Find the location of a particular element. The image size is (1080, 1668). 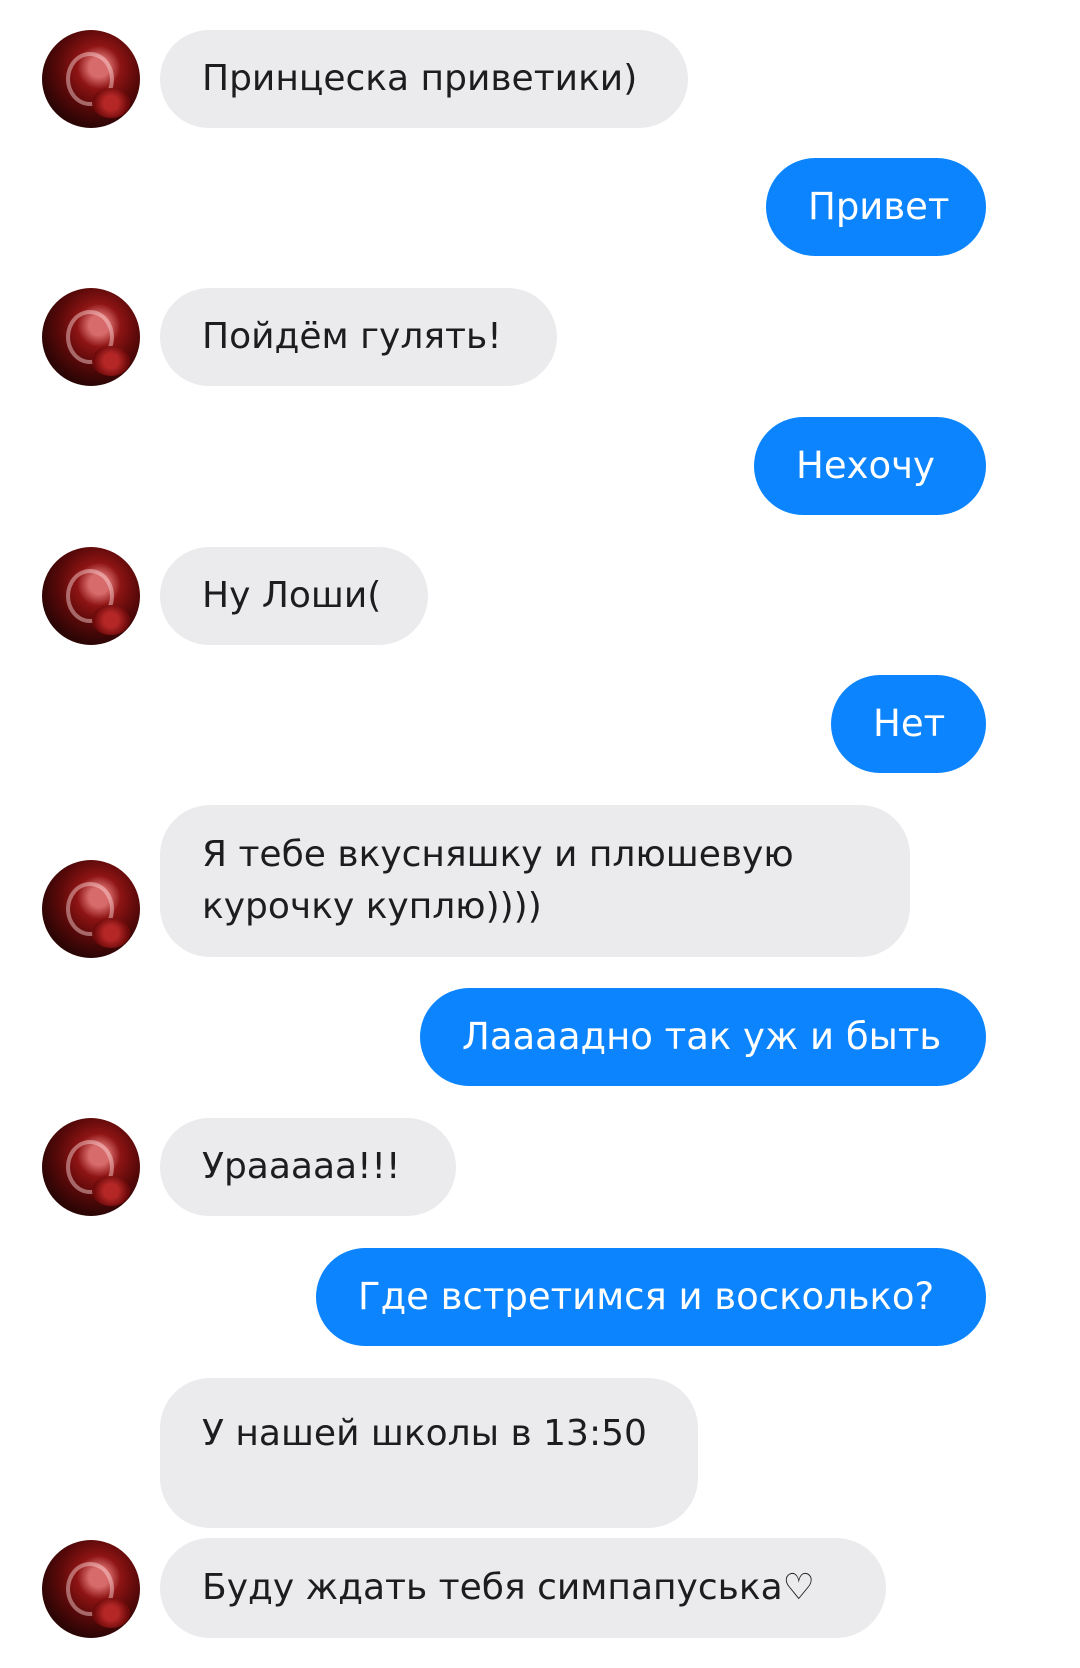

outgoing-message: Привет is located at coordinates (876, 207).